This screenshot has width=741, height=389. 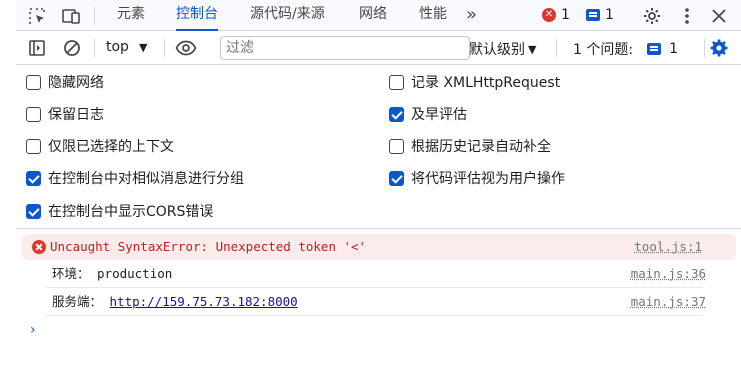 I want to click on message-text: 环境： production, so click(x=112, y=273).